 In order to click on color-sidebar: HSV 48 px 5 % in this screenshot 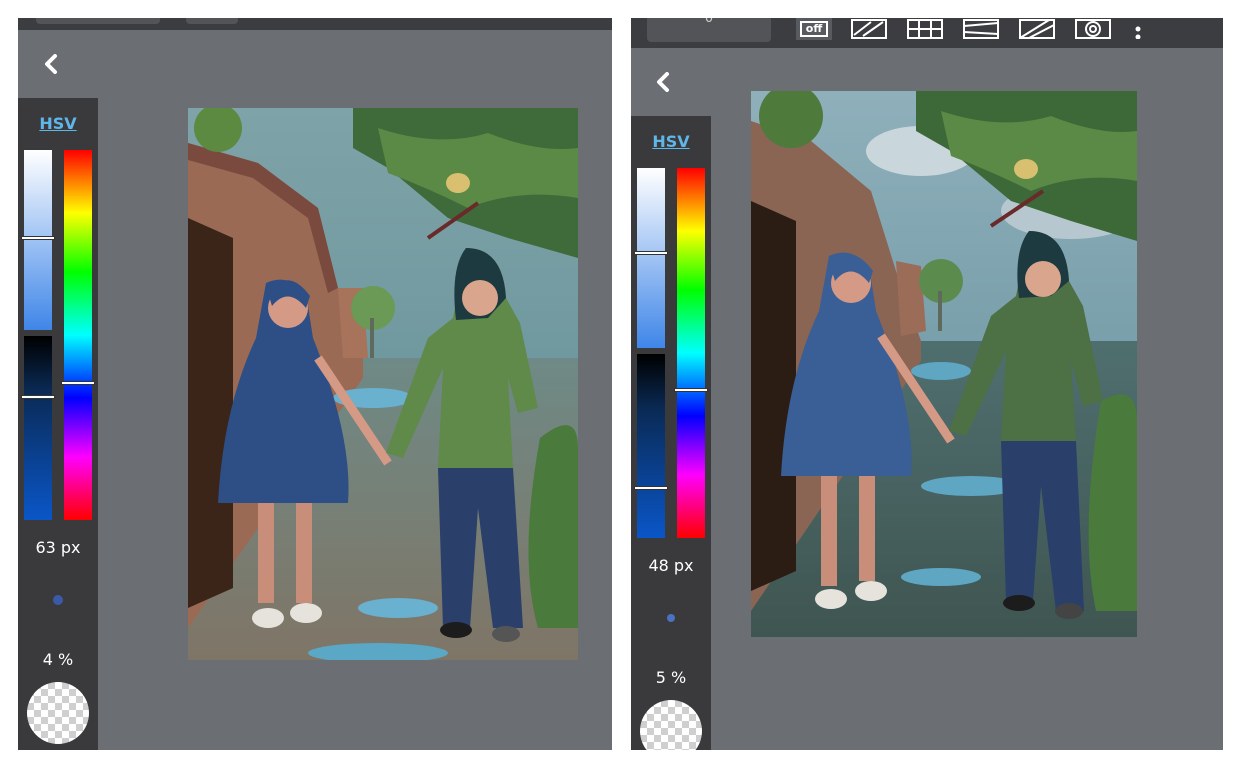, I will do `click(671, 433)`.